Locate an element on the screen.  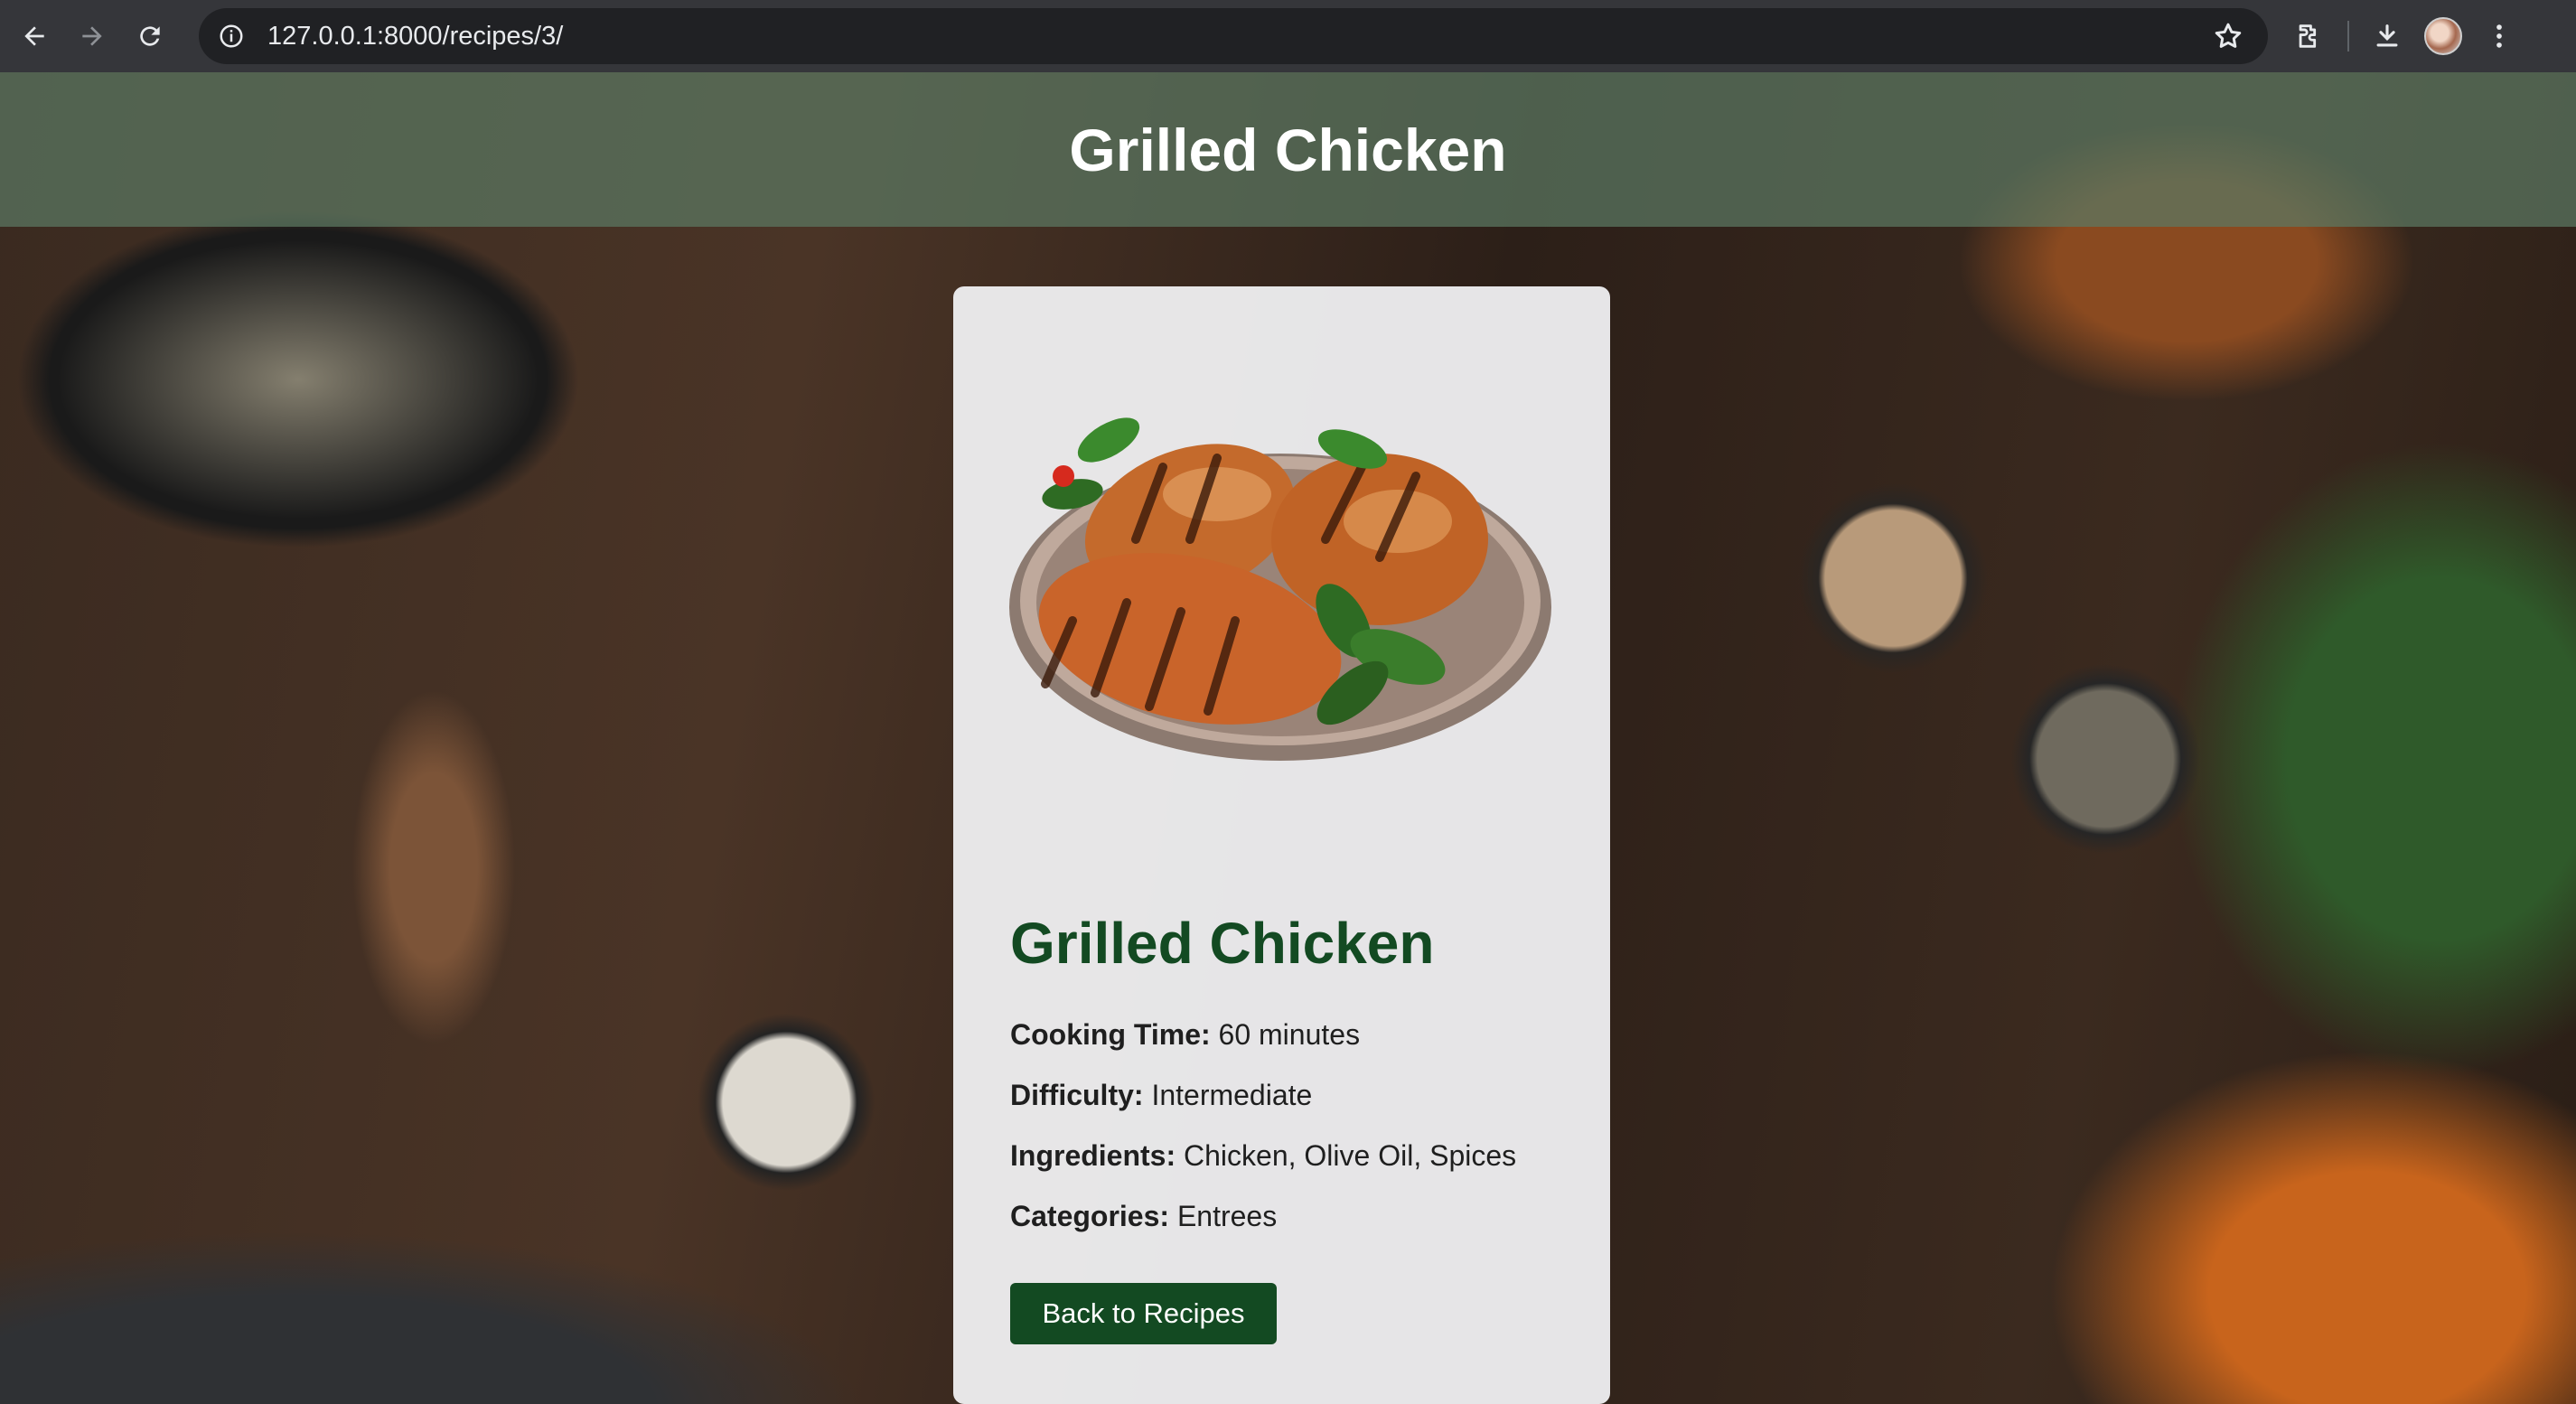
cooking-time-detail: Cooking Time: 60 minutes is located at coordinates (1185, 1035).